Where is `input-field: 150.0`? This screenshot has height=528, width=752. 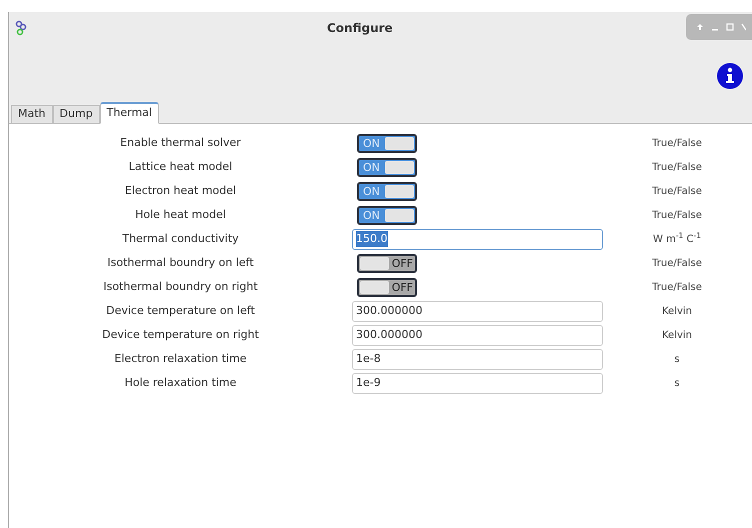 input-field: 150.0 is located at coordinates (477, 239).